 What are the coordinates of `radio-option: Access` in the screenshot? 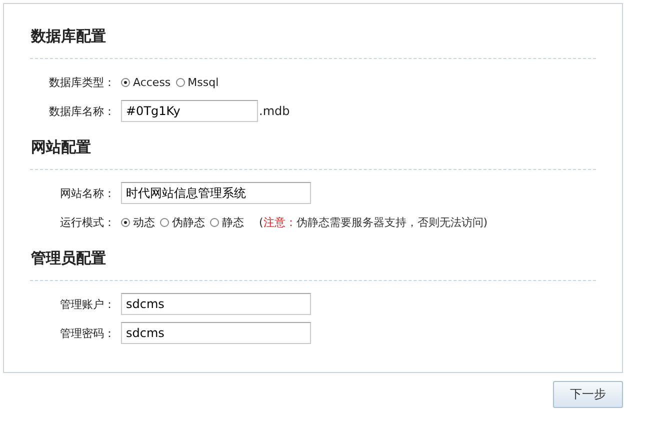 It's located at (146, 82).